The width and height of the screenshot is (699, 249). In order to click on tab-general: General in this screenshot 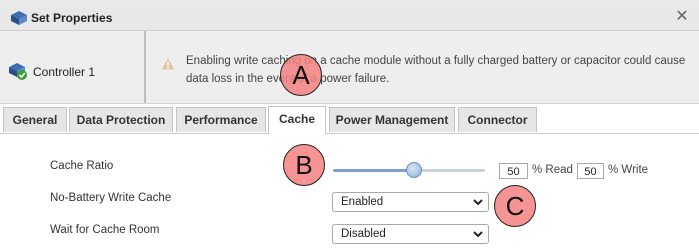, I will do `click(35, 119)`.